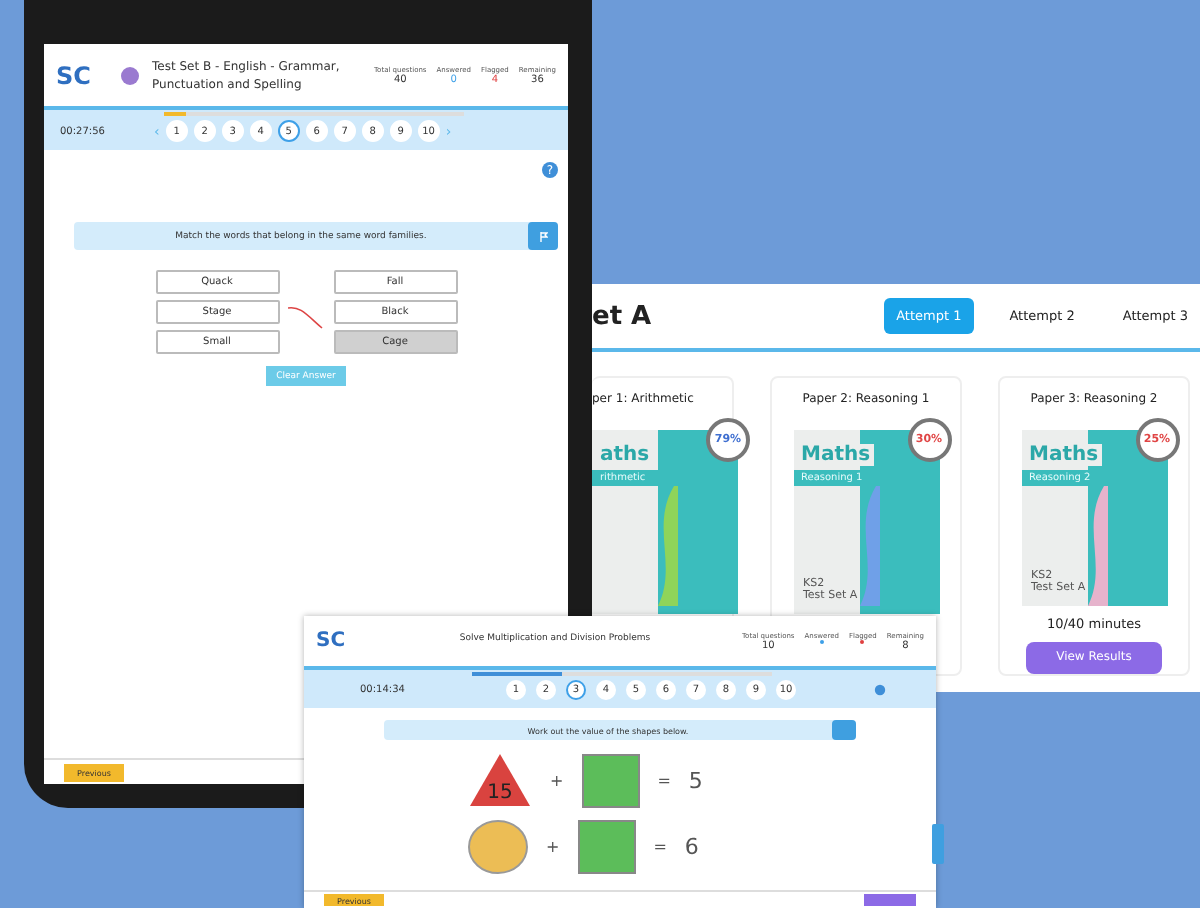  I want to click on page-title: et A, so click(622, 316).